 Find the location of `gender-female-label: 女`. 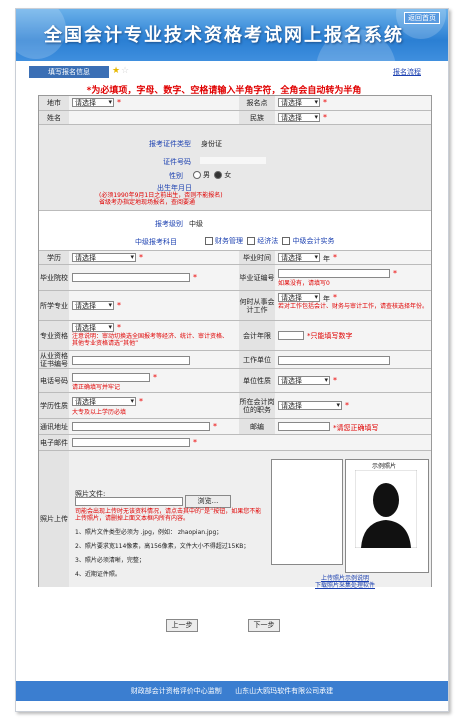

gender-female-label: 女 is located at coordinates (228, 175).